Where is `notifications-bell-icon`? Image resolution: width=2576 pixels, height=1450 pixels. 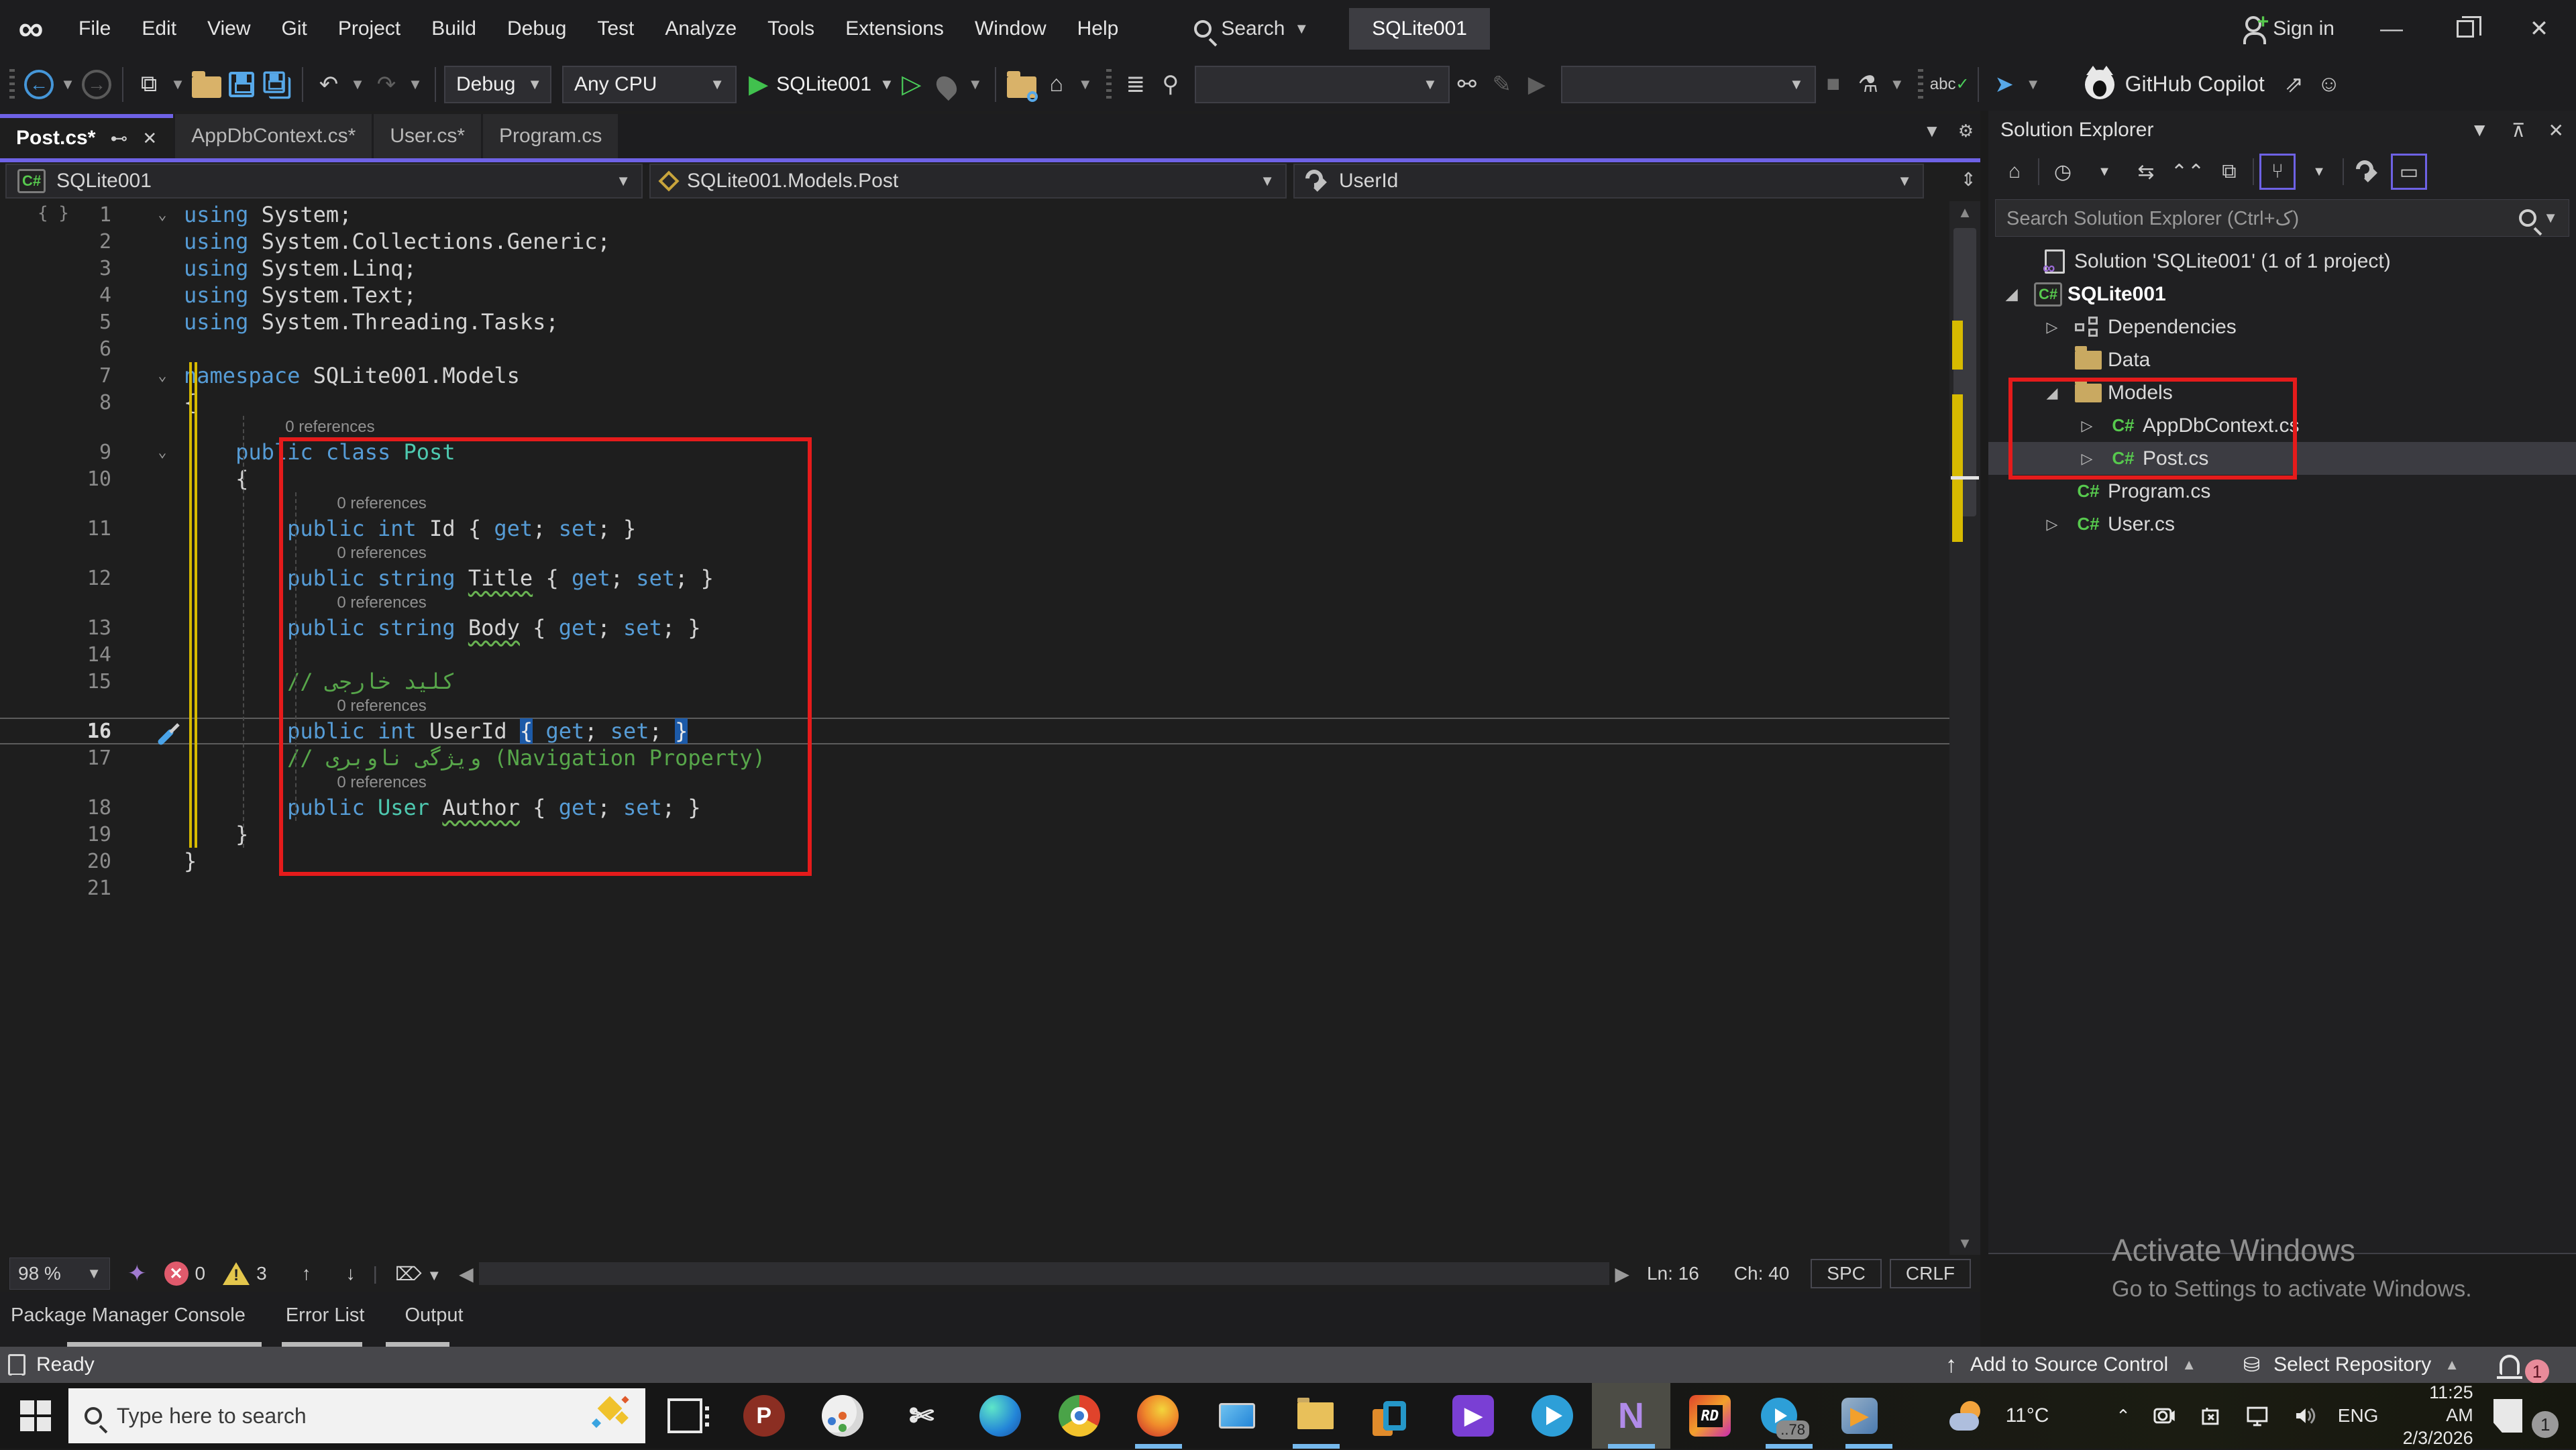 notifications-bell-icon is located at coordinates (2509, 1367).